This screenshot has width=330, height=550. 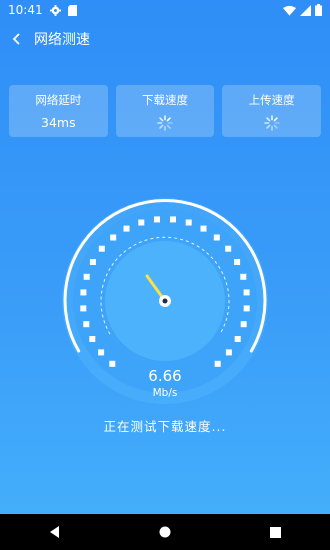 What do you see at coordinates (165, 10) in the screenshot?
I see `status-bar: 10:41` at bounding box center [165, 10].